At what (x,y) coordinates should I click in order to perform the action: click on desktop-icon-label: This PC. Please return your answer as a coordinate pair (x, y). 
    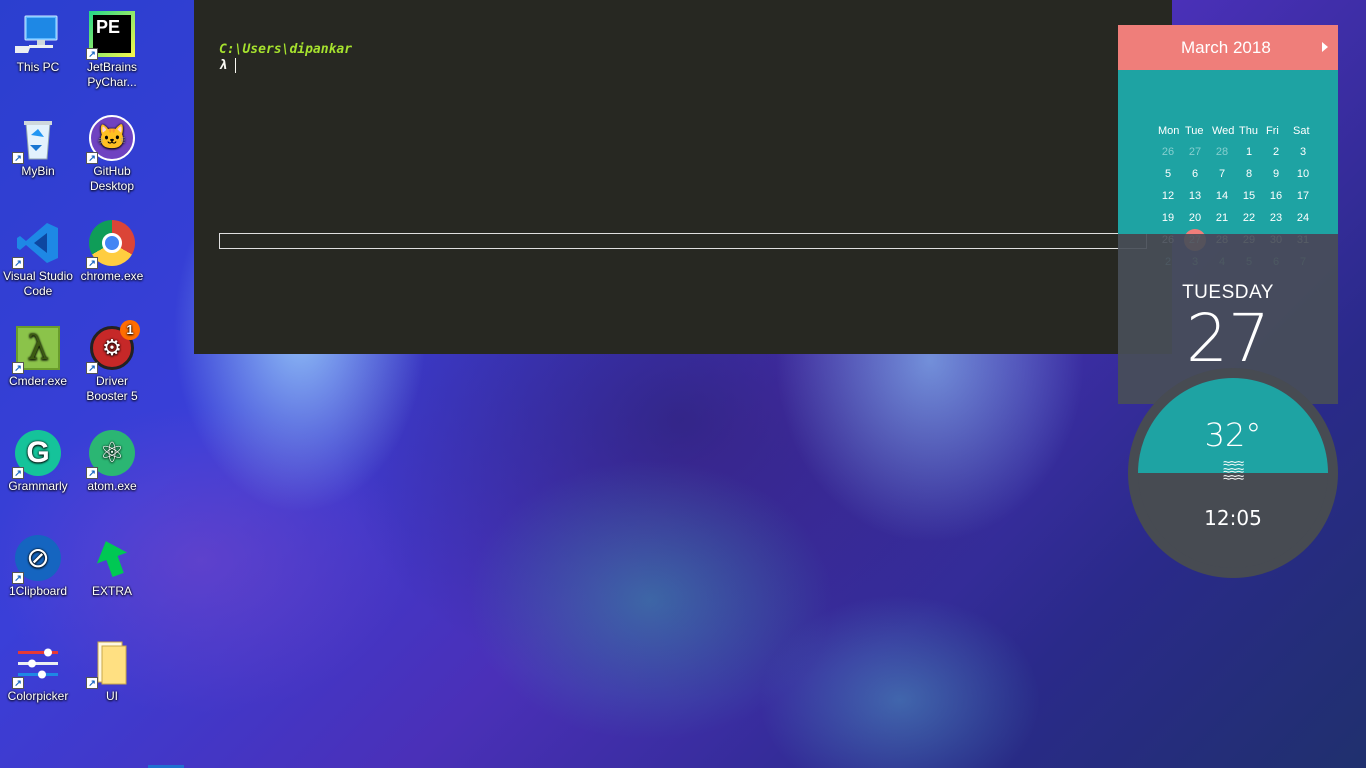
    Looking at the image, I should click on (38, 67).